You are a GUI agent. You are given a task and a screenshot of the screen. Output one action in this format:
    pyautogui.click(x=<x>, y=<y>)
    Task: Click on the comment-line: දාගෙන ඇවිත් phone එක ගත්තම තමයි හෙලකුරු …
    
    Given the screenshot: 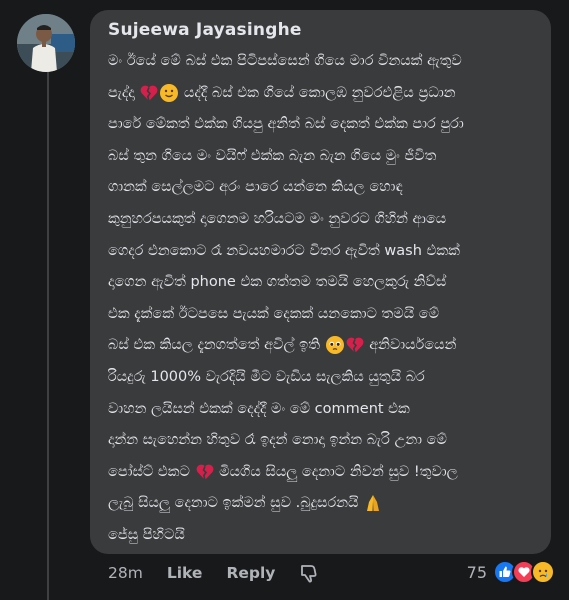 What is the action you would take?
    pyautogui.click(x=277, y=282)
    